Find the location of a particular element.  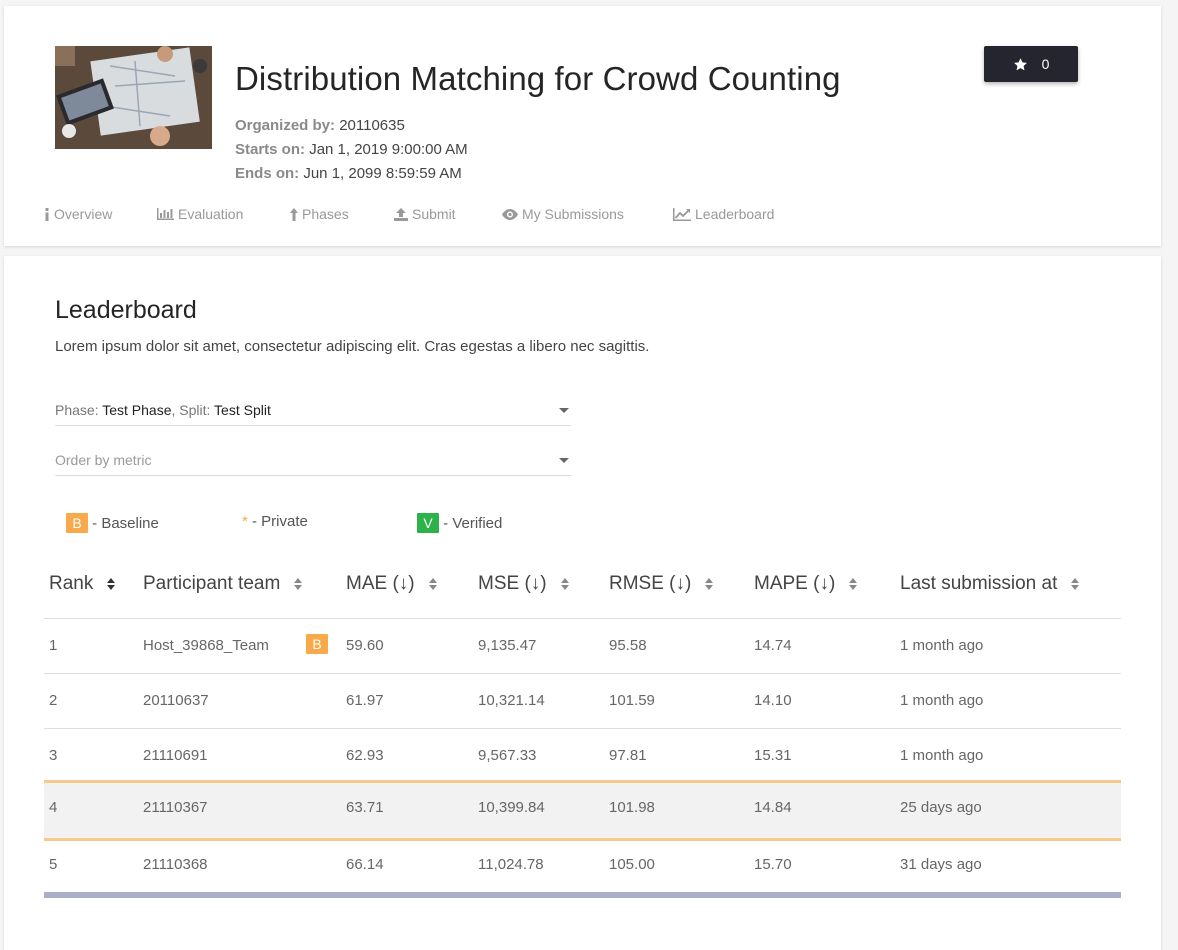

last-submission-cell: 1 month ago is located at coordinates (942, 755).